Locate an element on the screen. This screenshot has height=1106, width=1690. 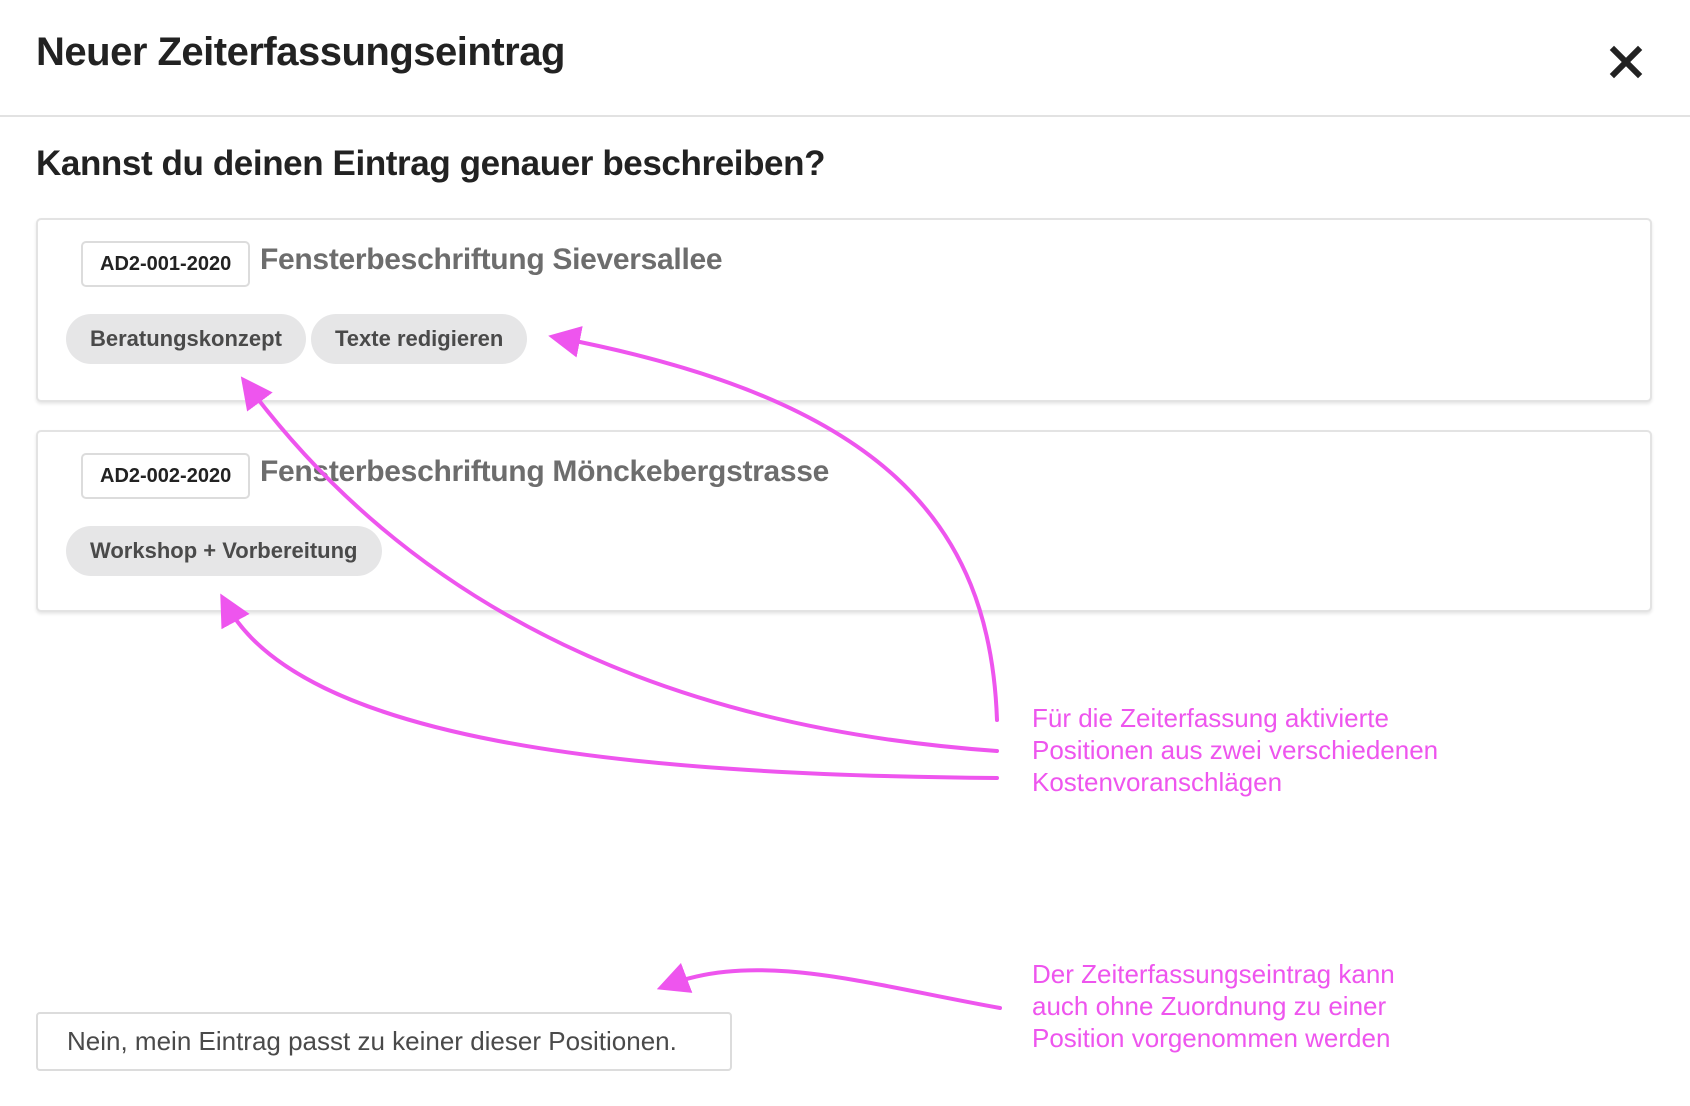
modal-title: Neuer Zeiterfassungseintrag is located at coordinates (300, 52).